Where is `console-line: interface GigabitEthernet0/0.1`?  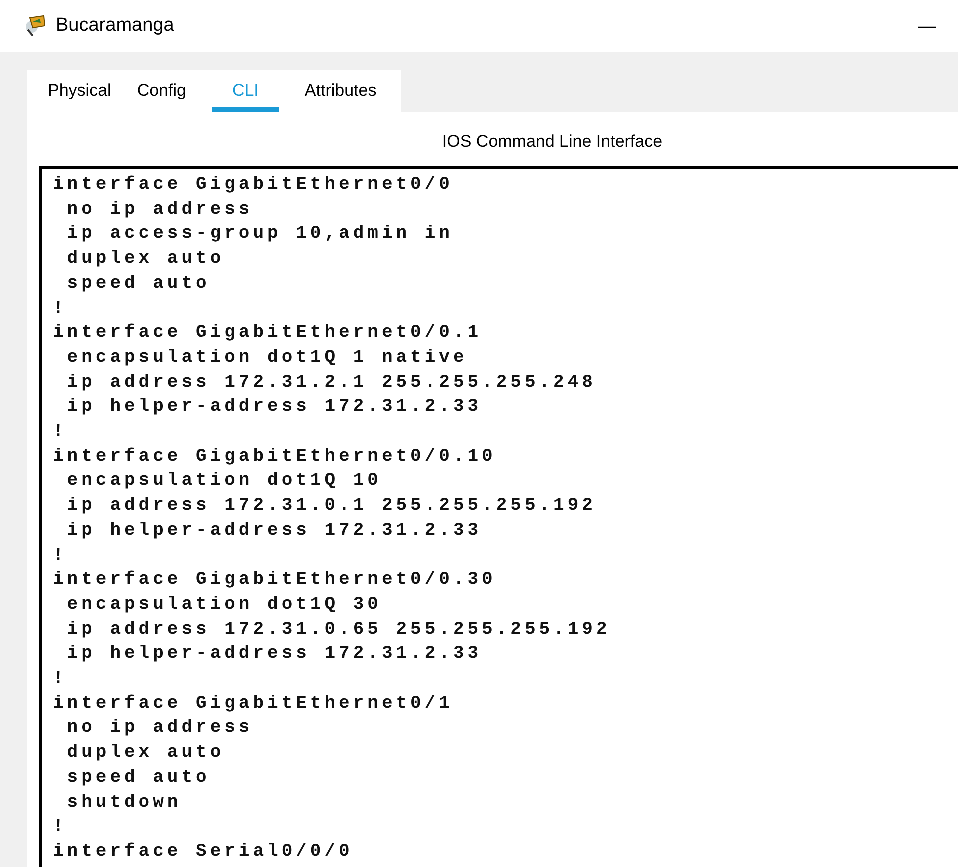
console-line: interface GigabitEthernet0/0.1 is located at coordinates (268, 334).